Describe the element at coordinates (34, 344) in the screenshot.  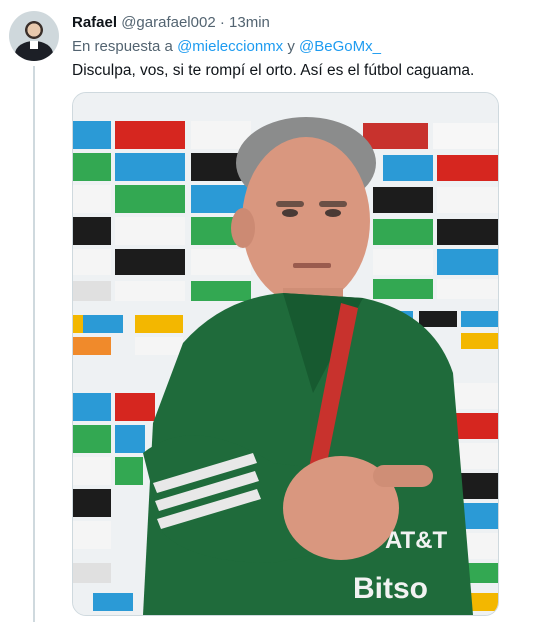
I see `thread-line` at that location.